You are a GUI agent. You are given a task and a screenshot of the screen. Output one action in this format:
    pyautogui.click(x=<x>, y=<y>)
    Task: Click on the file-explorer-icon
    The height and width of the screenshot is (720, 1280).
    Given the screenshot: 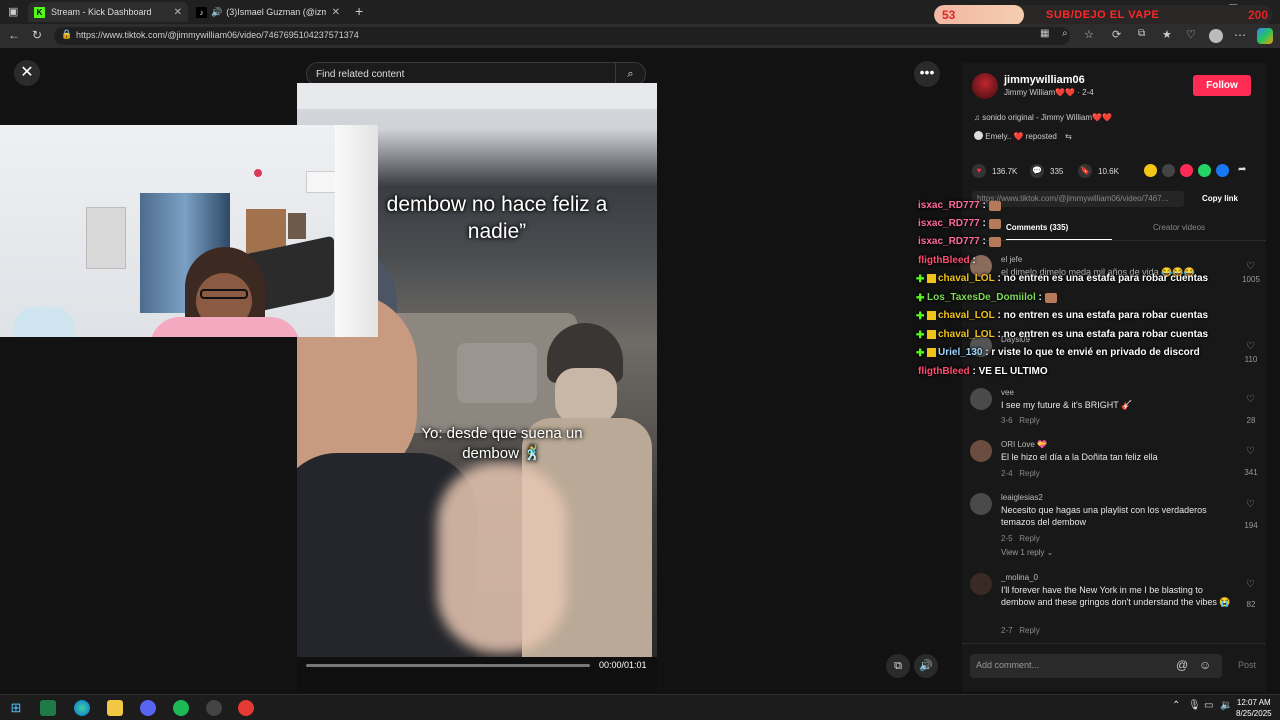 What is the action you would take?
    pyautogui.click(x=115, y=708)
    